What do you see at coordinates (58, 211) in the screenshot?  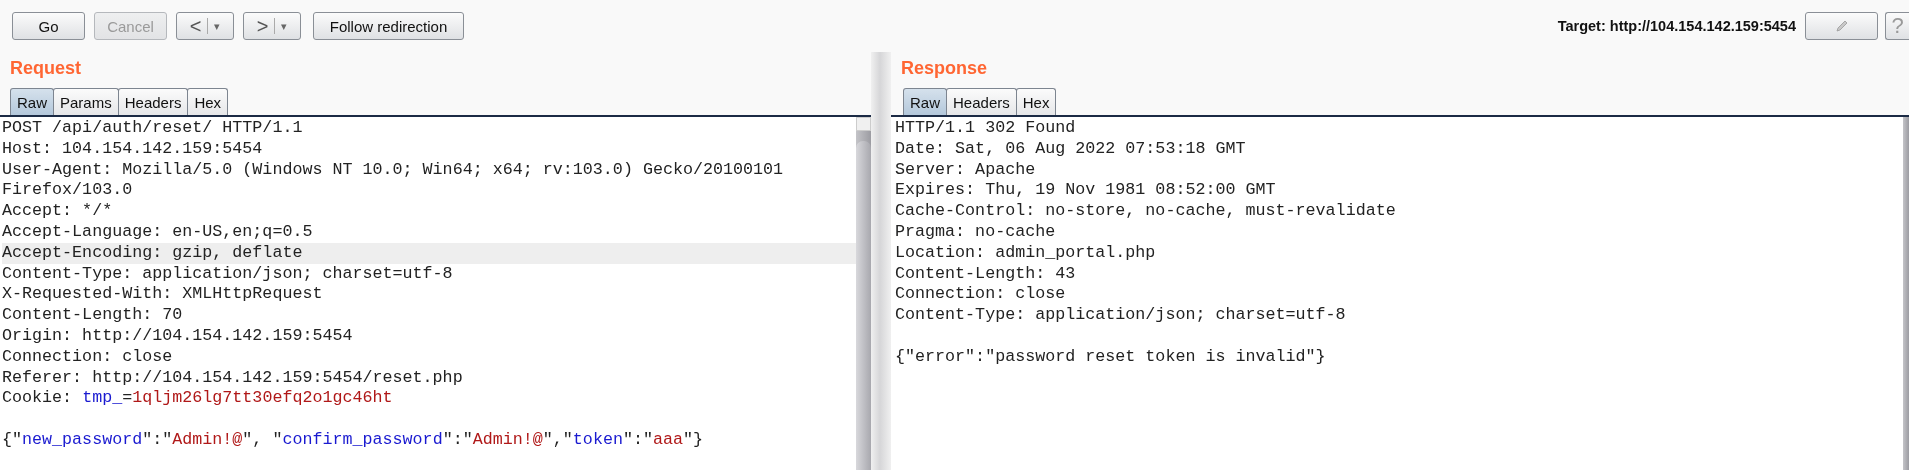 I see `code-line: Accept: */*` at bounding box center [58, 211].